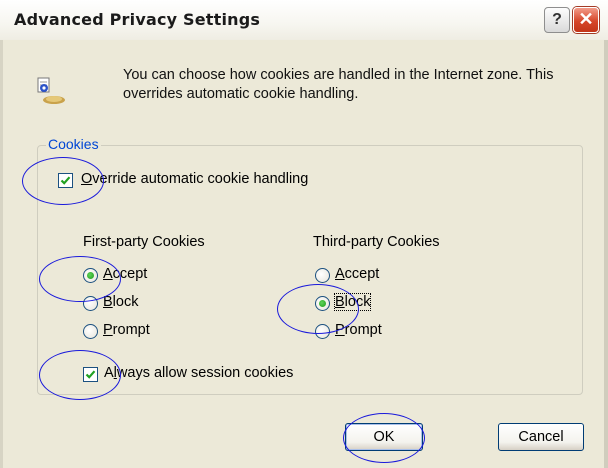 This screenshot has width=608, height=468. Describe the element at coordinates (541, 437) in the screenshot. I see `cancel-button: Cancel` at that location.